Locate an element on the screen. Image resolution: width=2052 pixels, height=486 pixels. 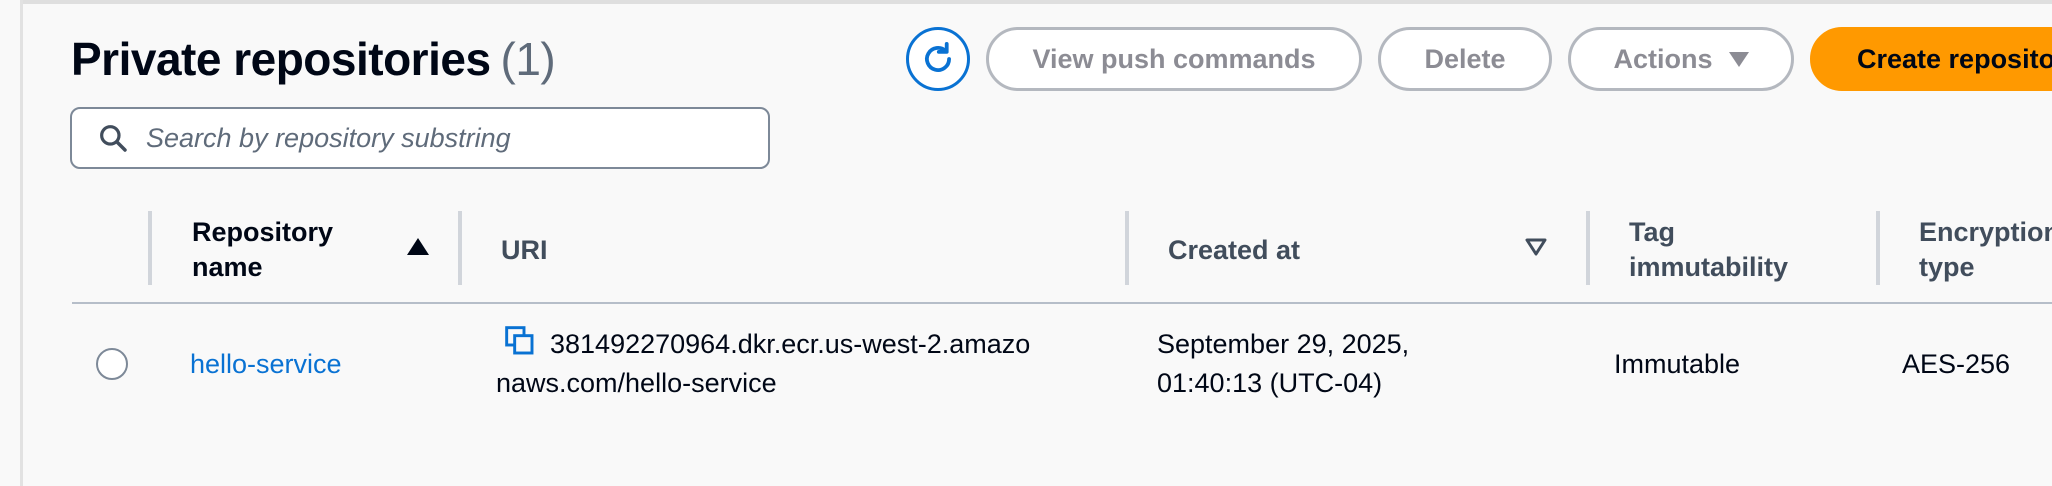
encryption-type: AES-256 is located at coordinates (1956, 364).